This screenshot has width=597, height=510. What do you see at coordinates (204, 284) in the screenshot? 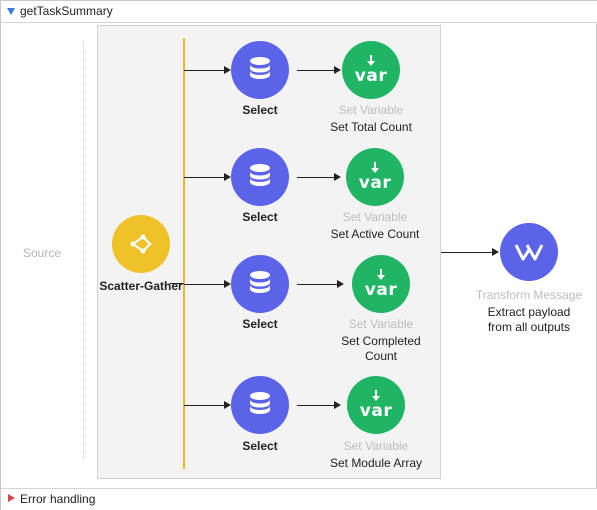
I see `route-3-arrow-line` at bounding box center [204, 284].